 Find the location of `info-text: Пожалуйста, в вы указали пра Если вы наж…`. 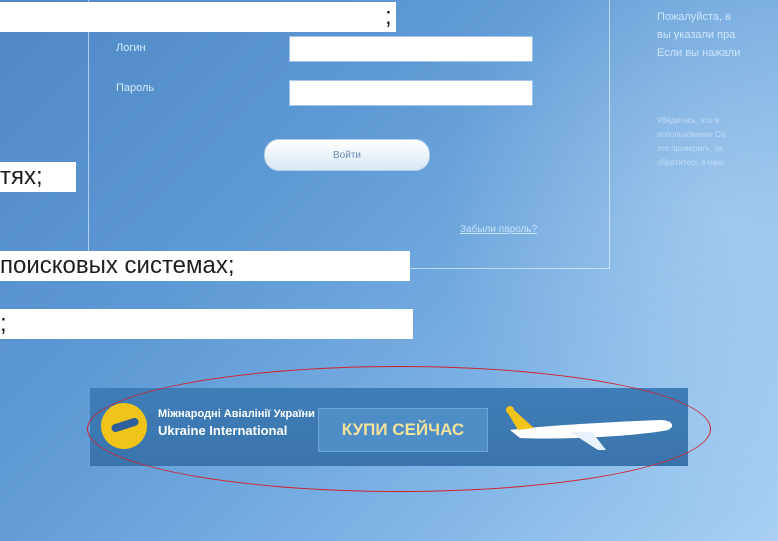

info-text: Пожалуйста, в вы указали пра Если вы наж… is located at coordinates (698, 35).